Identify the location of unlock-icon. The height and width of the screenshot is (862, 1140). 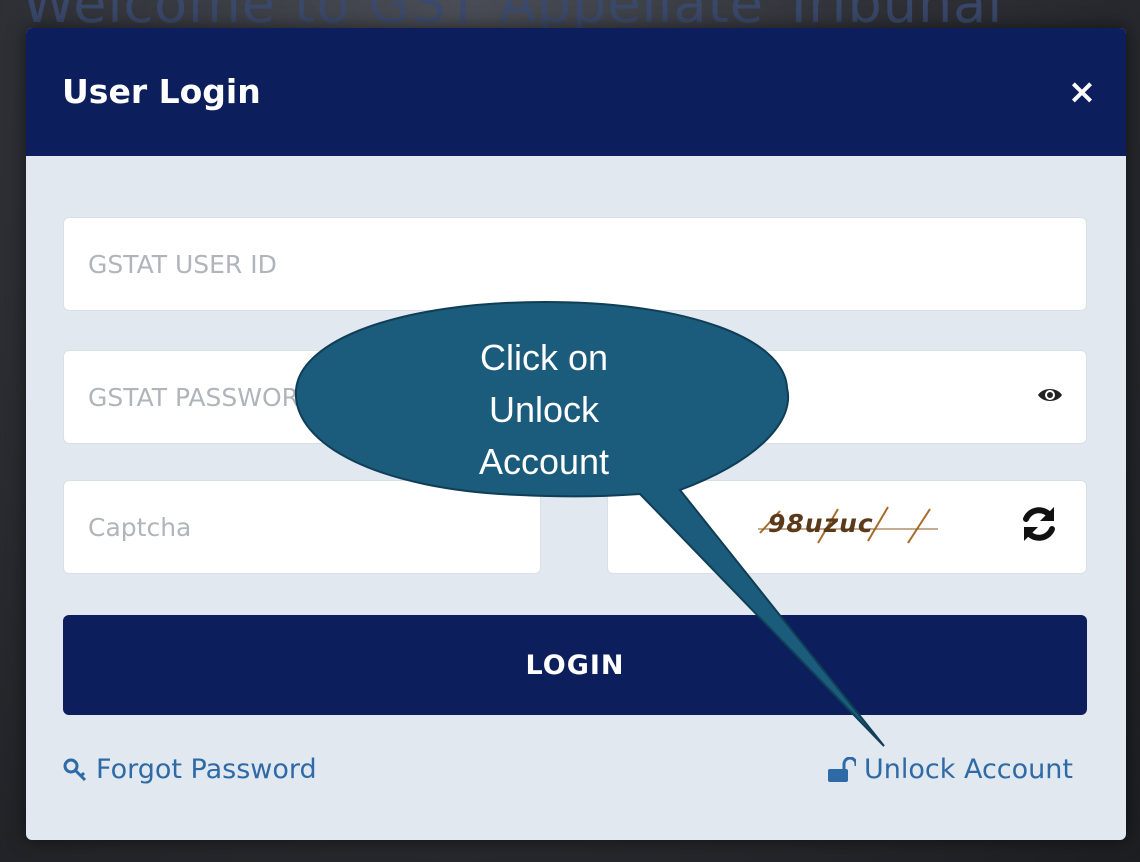
(842, 769).